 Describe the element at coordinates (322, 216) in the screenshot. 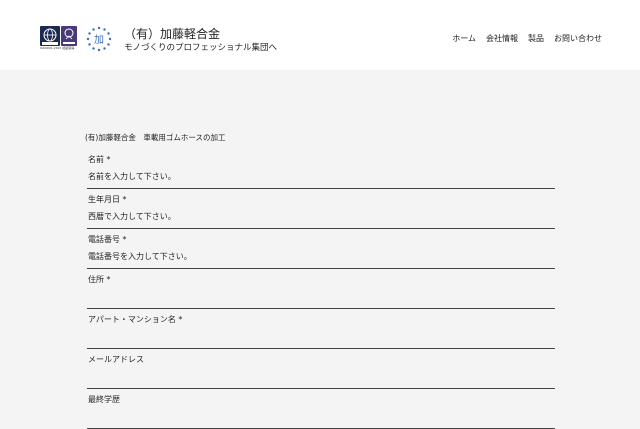

I see `birthdate-input` at that location.